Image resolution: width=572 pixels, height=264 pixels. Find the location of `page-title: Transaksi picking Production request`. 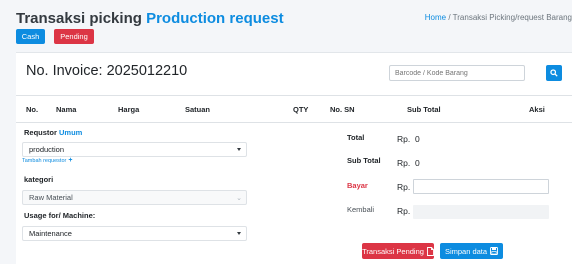

page-title: Transaksi picking Production request is located at coordinates (150, 18).